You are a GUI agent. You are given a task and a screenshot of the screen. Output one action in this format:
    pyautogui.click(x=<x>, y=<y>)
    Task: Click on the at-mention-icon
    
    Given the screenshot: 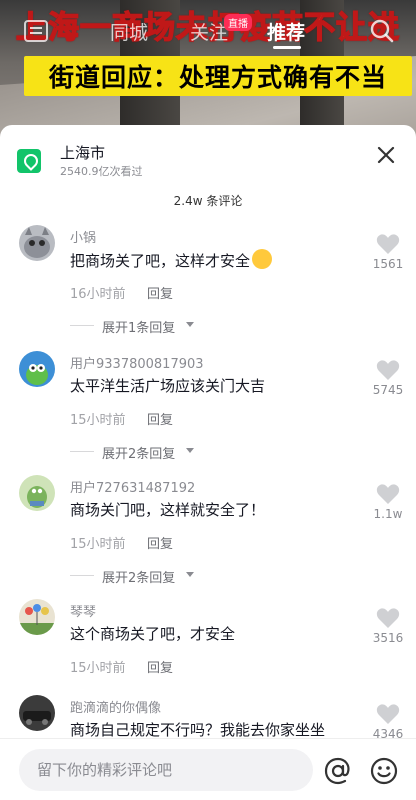 What is the action you would take?
    pyautogui.click(x=338, y=771)
    